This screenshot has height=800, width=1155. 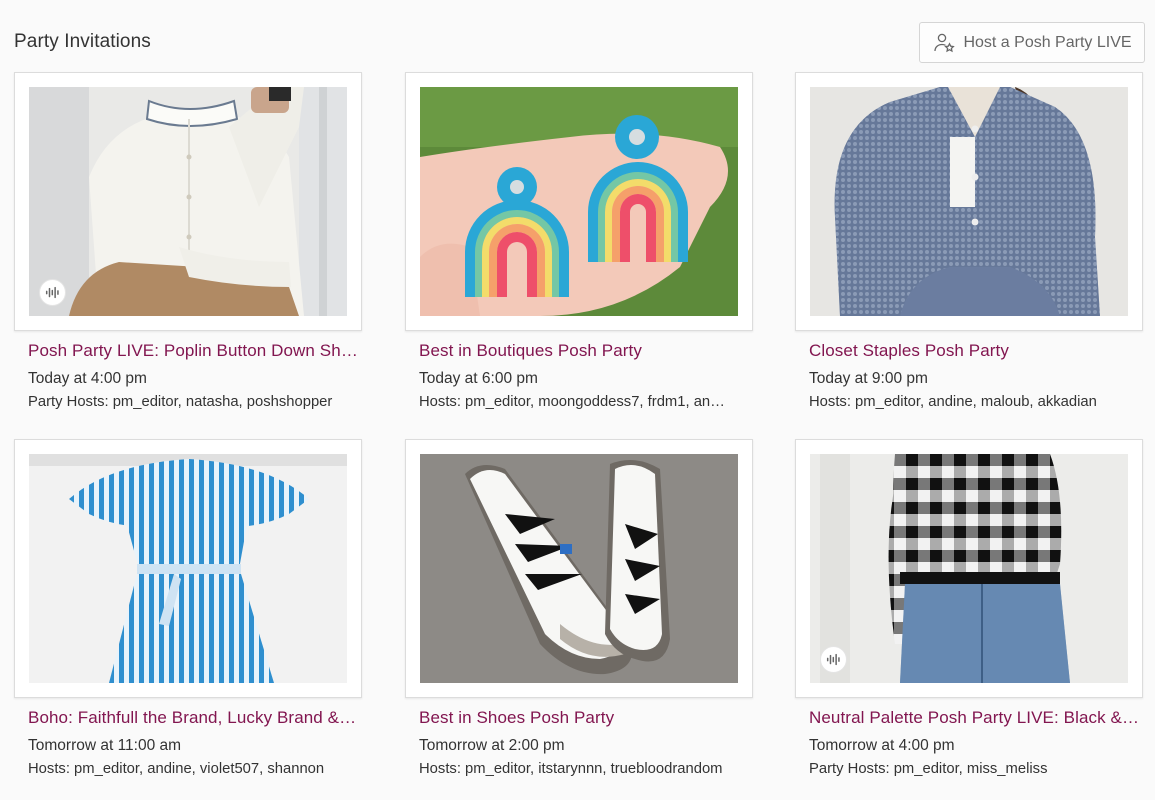 What do you see at coordinates (868, 378) in the screenshot?
I see `party-time: Today at 9:00 pm` at bounding box center [868, 378].